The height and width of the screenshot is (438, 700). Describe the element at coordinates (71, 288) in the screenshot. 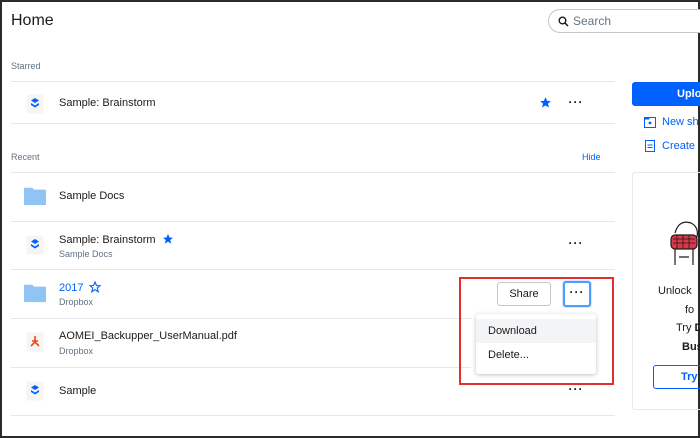

I see `file-name: 2017` at that location.